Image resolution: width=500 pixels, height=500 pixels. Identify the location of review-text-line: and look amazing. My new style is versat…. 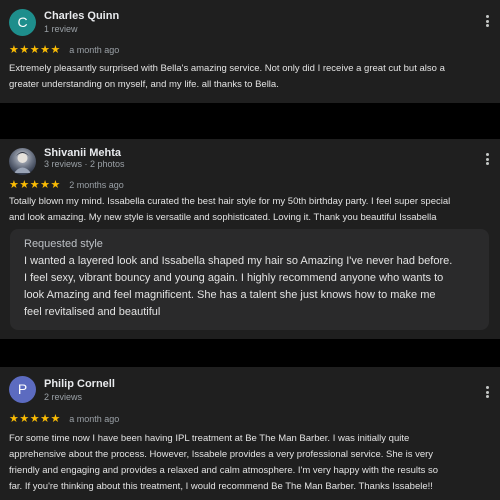
(223, 217).